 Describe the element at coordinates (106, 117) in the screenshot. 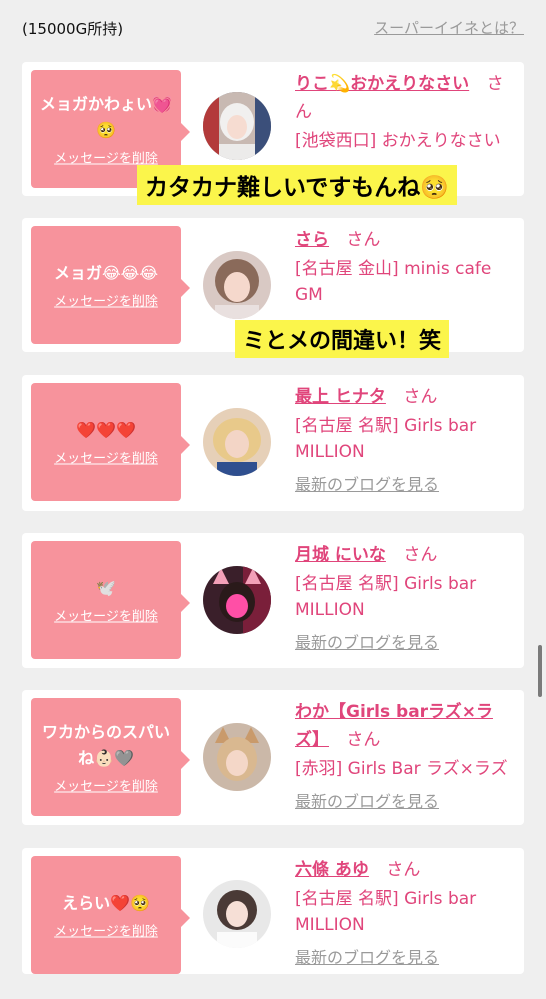

I see `message-text: メョガかわょい💓🥺` at that location.